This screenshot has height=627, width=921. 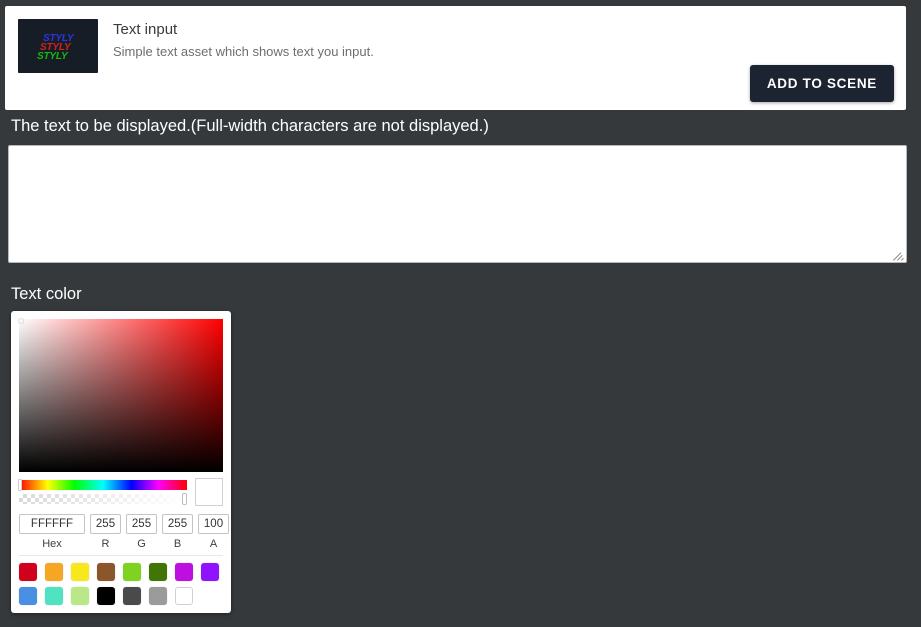 I want to click on green-field-caption: G, so click(x=141, y=544).